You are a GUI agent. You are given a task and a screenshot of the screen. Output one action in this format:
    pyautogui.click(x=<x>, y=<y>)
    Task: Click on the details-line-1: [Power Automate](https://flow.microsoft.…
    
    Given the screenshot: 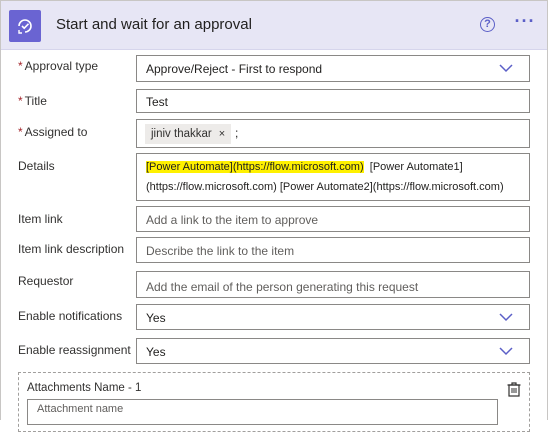 What is the action you would take?
    pyautogui.click(x=304, y=167)
    